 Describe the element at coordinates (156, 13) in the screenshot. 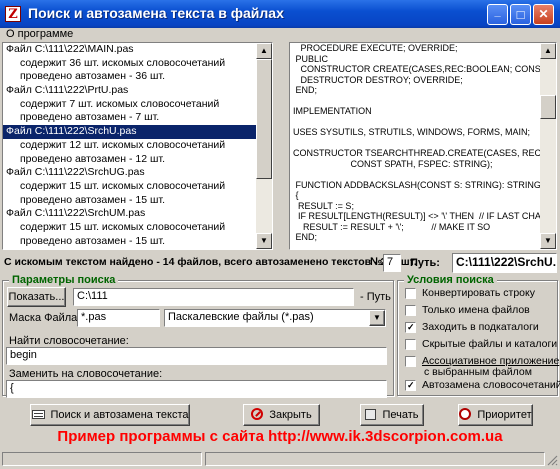

I see `window-title: Поиск и автозамена текста в файлах` at that location.